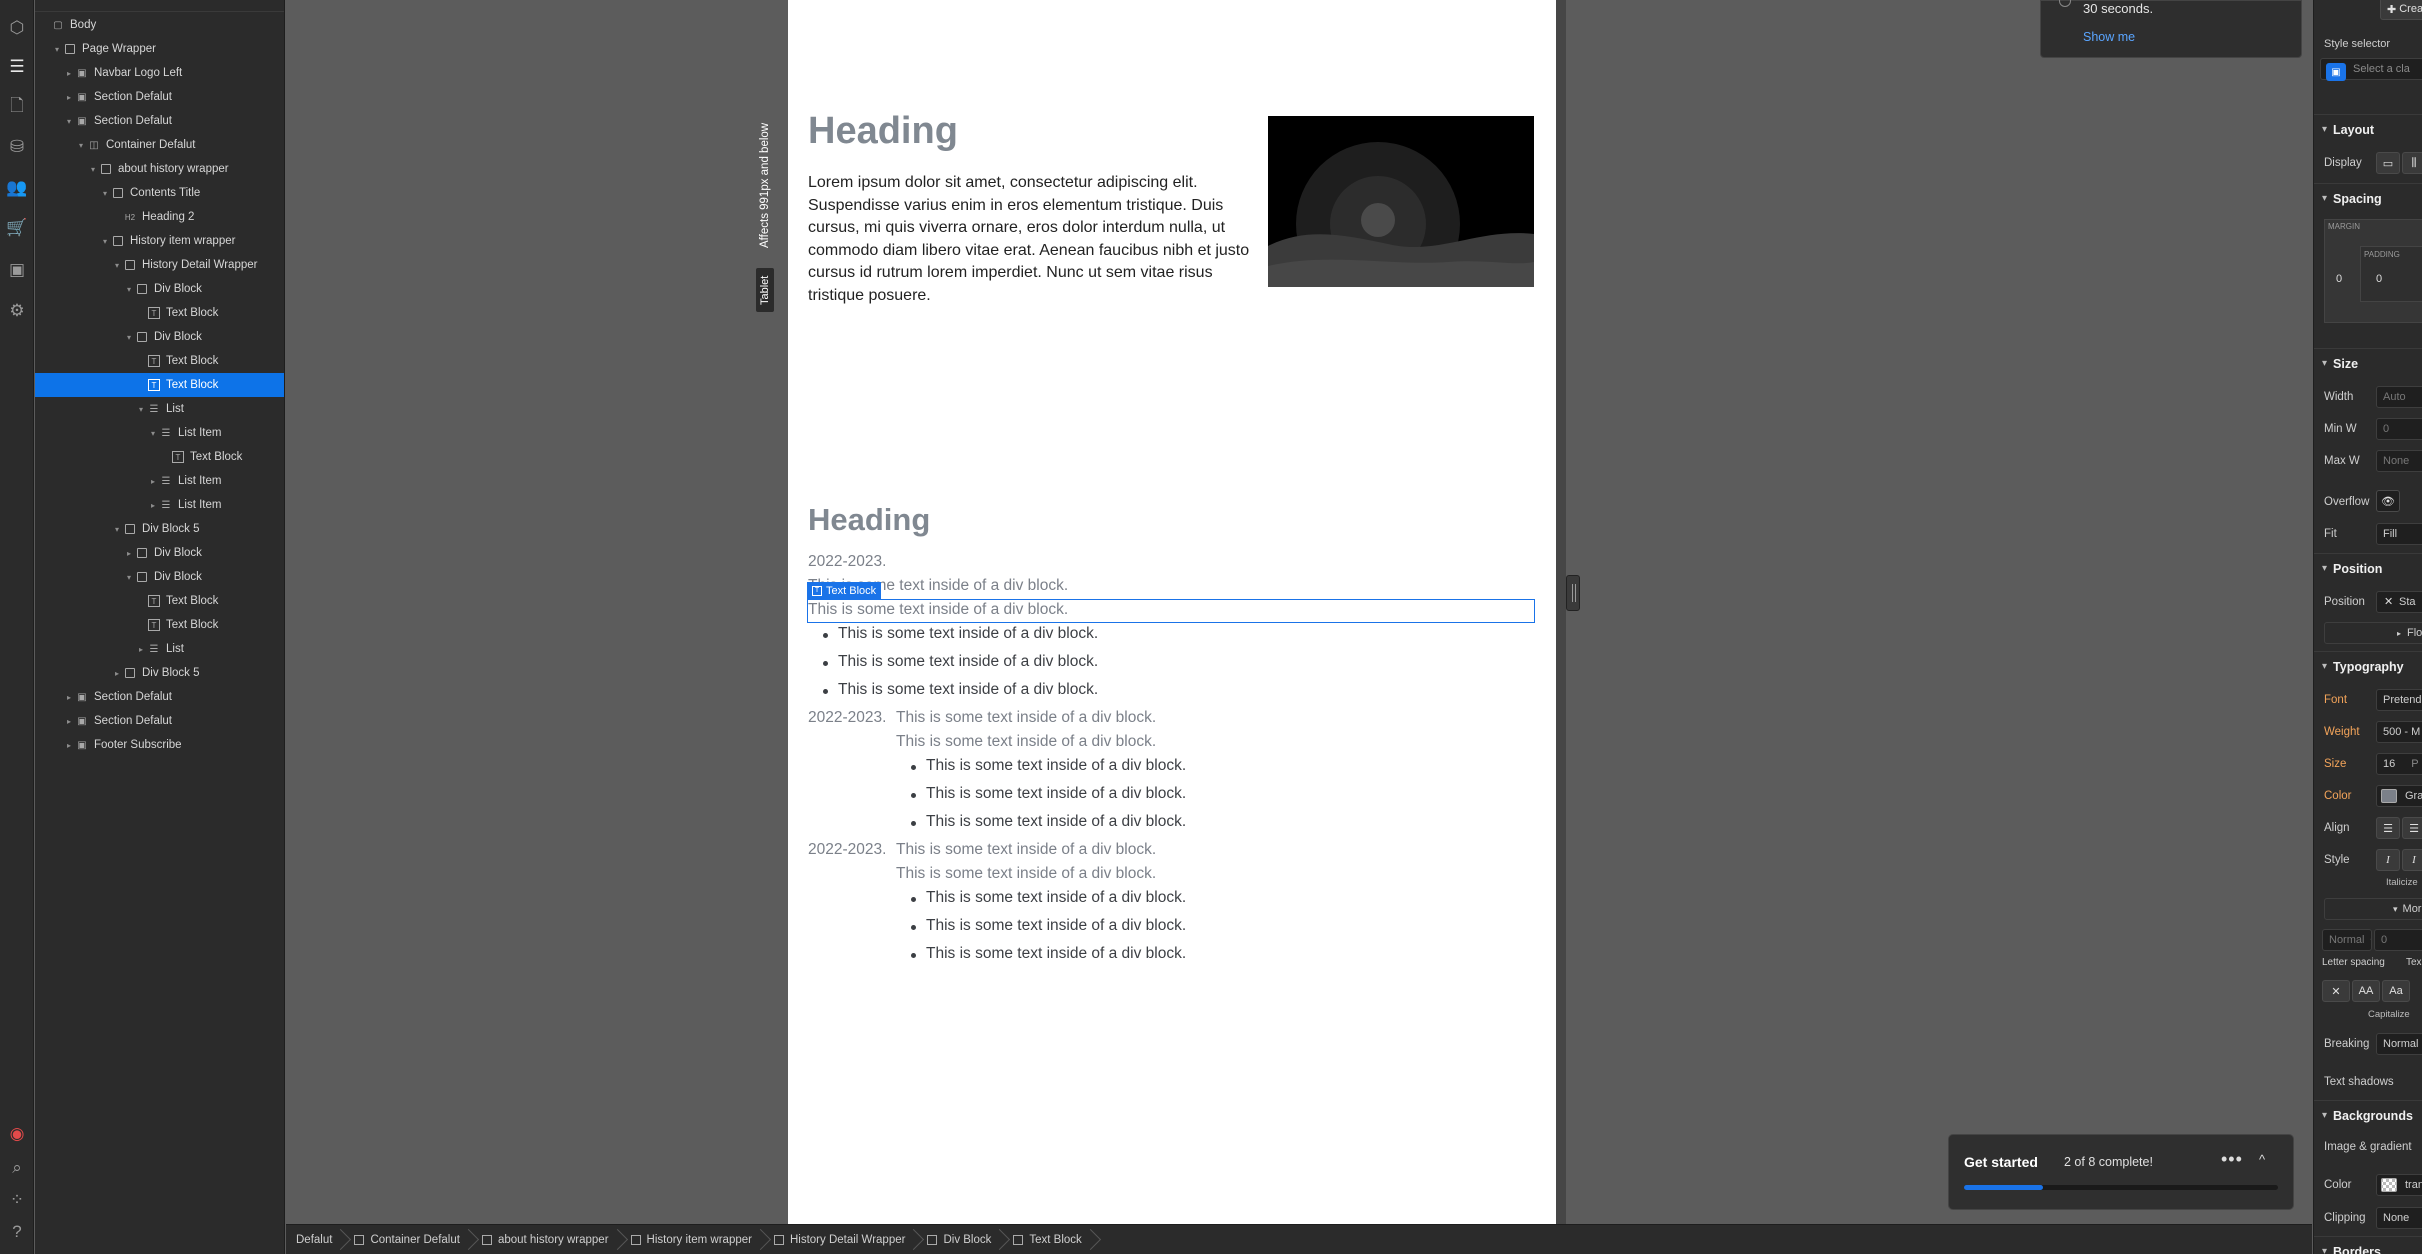 The width and height of the screenshot is (2422, 1254). What do you see at coordinates (17, 27) in the screenshot?
I see `add-elements-icon: ⬡` at bounding box center [17, 27].